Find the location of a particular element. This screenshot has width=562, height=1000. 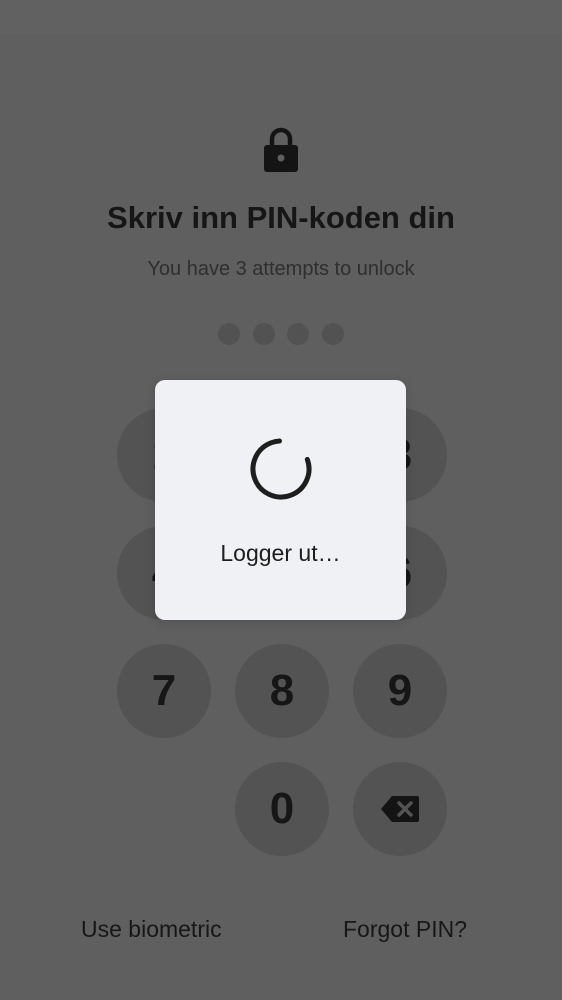

backspace-button is located at coordinates (400, 809).